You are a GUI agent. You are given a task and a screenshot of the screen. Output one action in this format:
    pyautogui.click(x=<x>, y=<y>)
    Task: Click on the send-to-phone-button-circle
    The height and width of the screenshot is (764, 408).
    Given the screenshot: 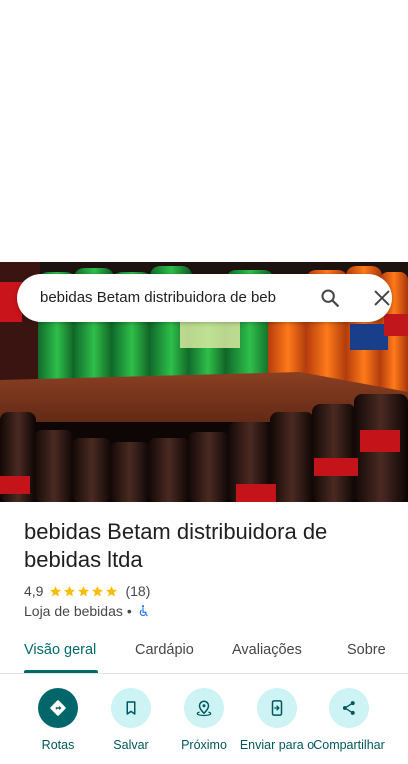 What is the action you would take?
    pyautogui.click(x=277, y=708)
    